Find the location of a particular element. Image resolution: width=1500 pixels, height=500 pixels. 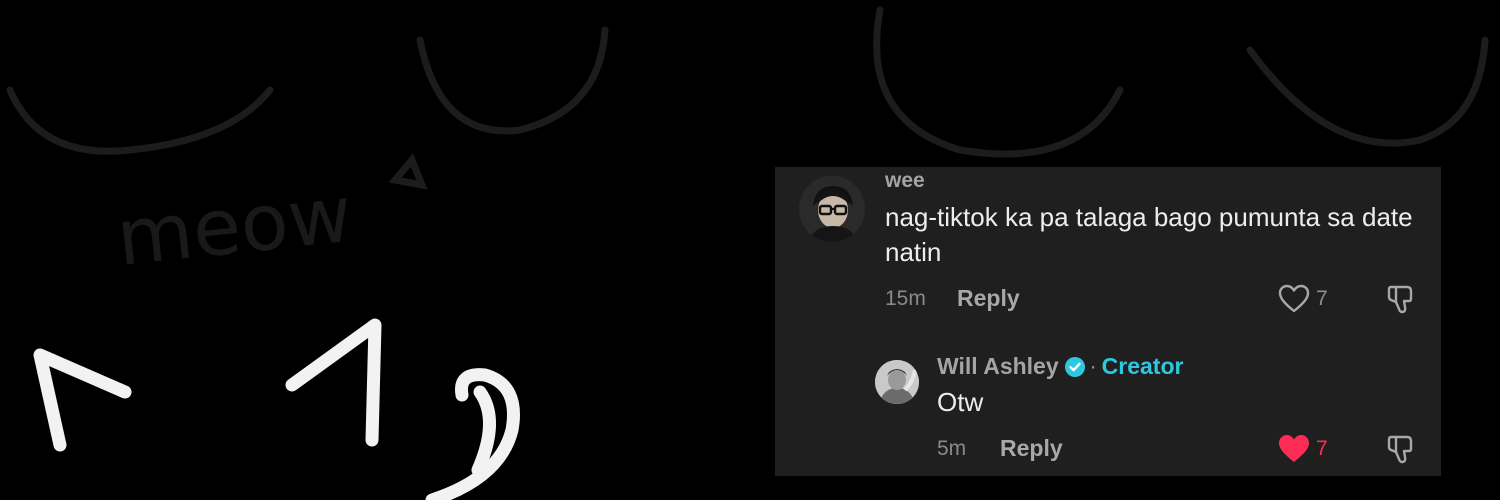

verified-check-icon is located at coordinates (1074, 366).